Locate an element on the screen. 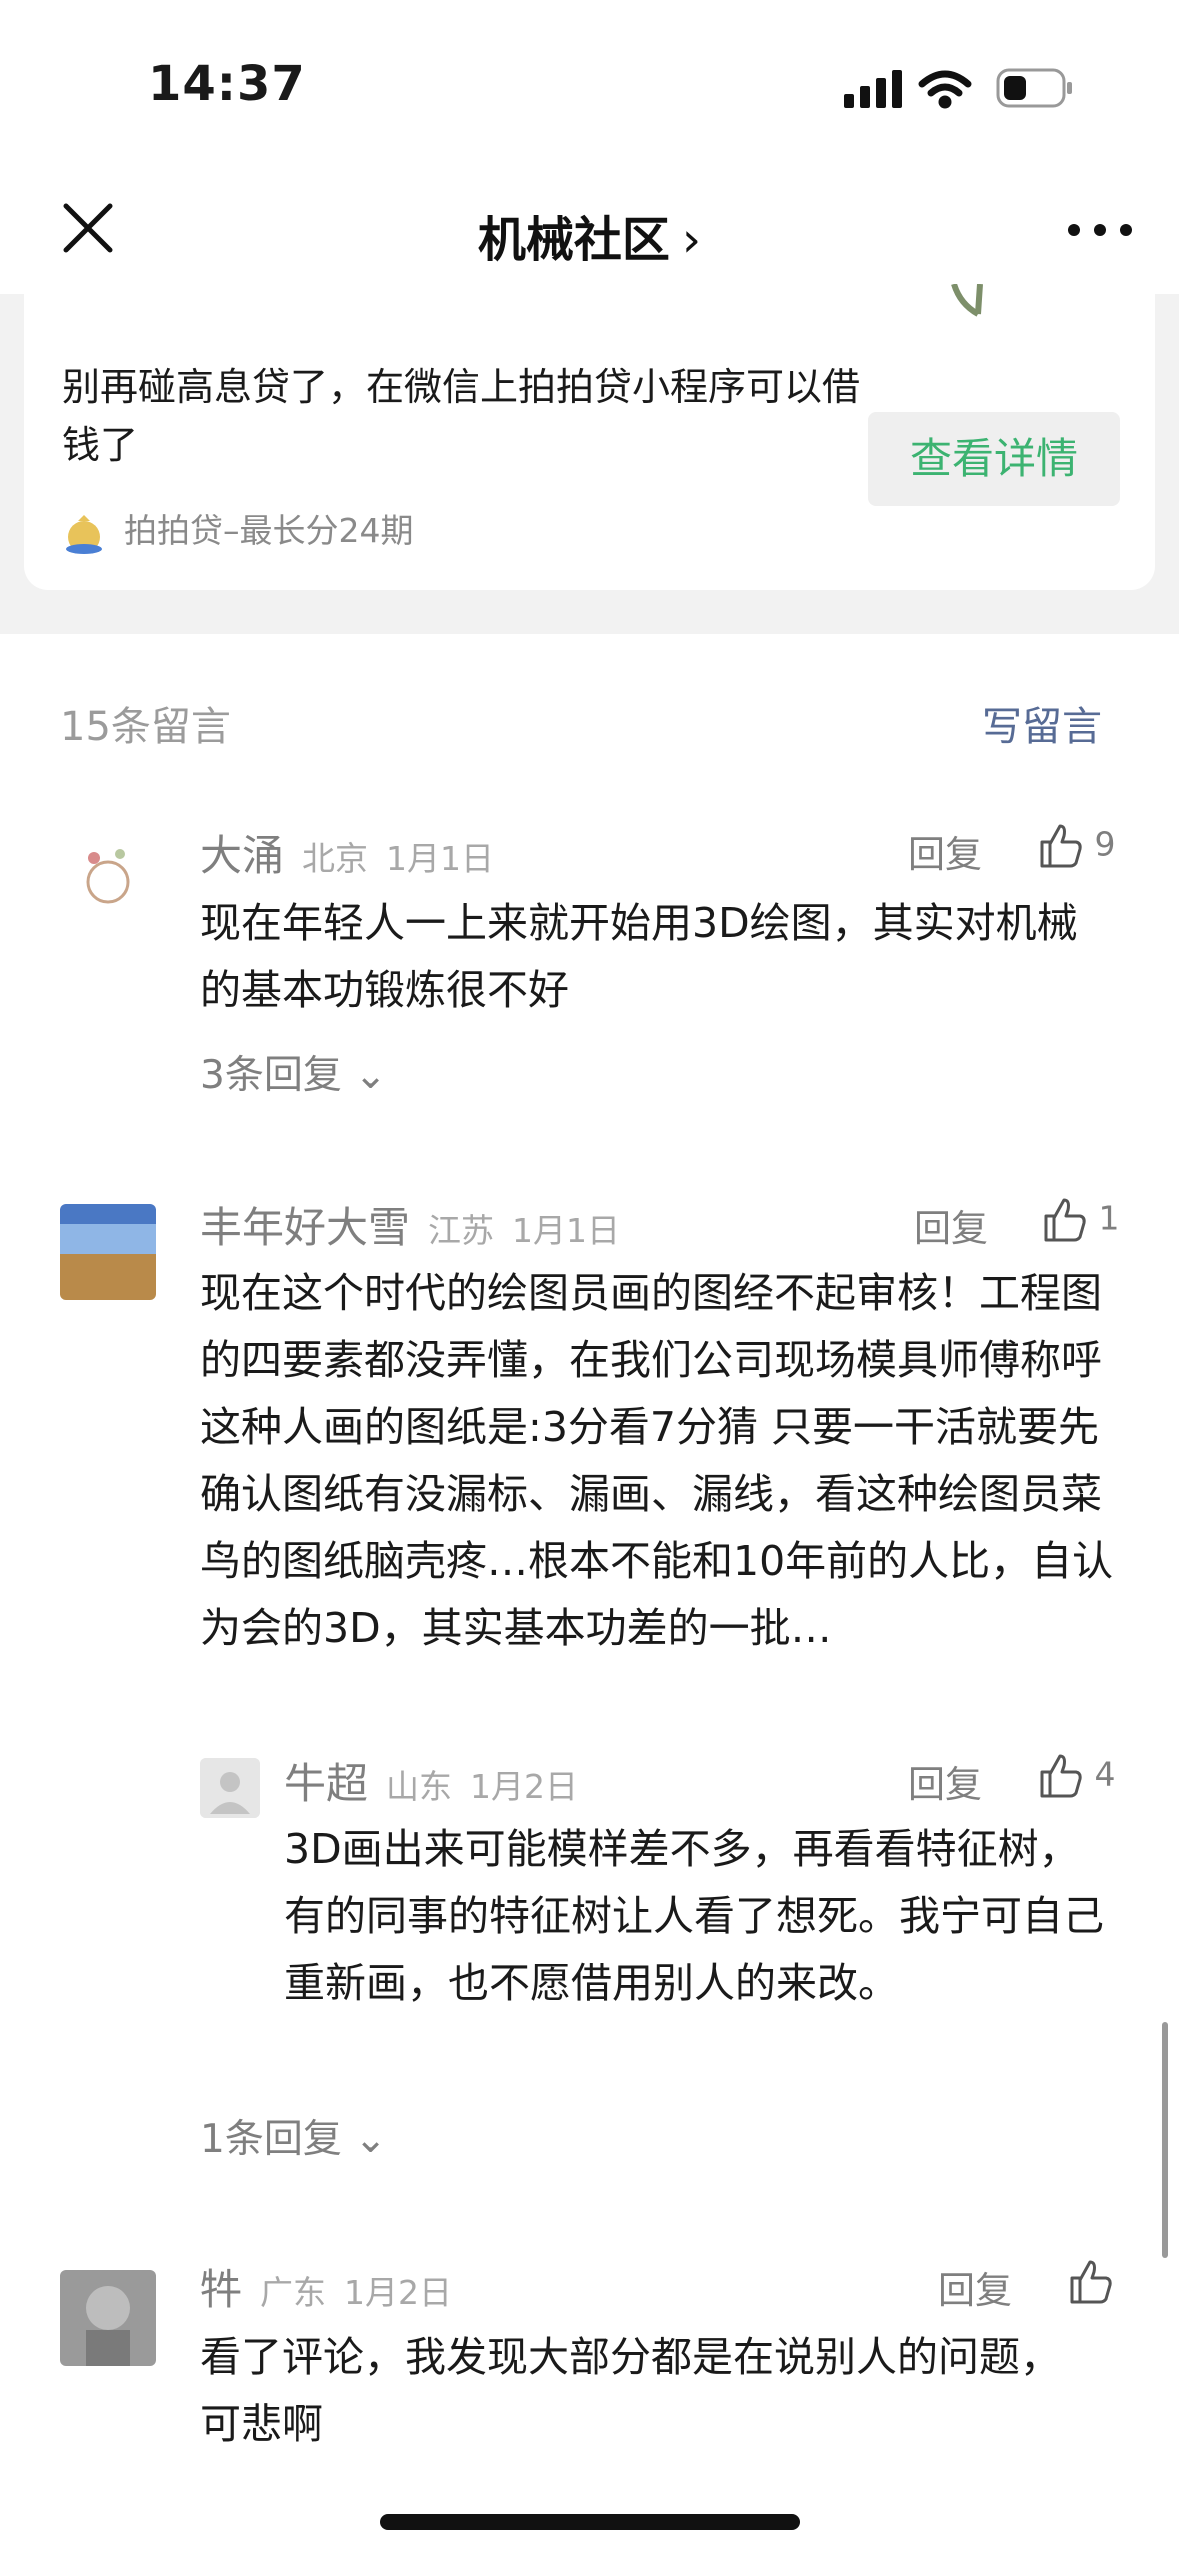  comment-author: 牪广东 1月2日 is located at coordinates (326, 2286).